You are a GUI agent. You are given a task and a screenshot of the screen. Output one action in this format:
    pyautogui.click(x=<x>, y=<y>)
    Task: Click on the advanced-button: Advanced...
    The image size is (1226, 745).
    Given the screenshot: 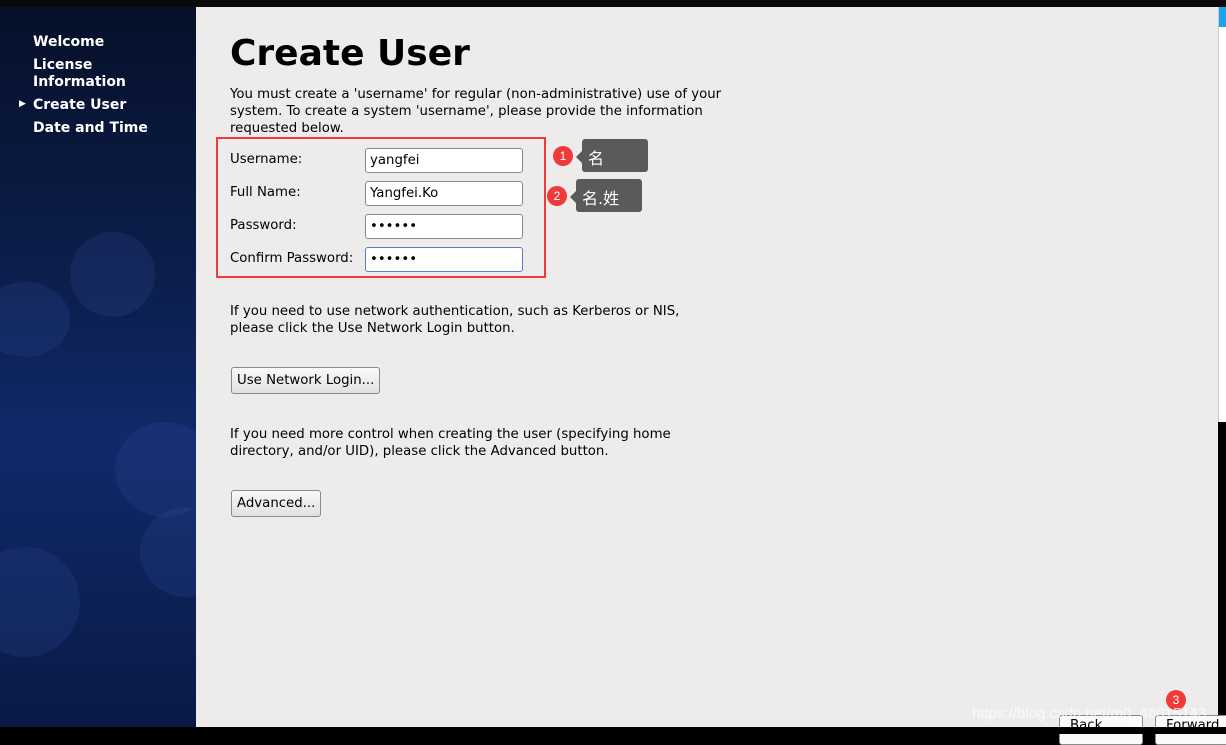 What is the action you would take?
    pyautogui.click(x=276, y=503)
    